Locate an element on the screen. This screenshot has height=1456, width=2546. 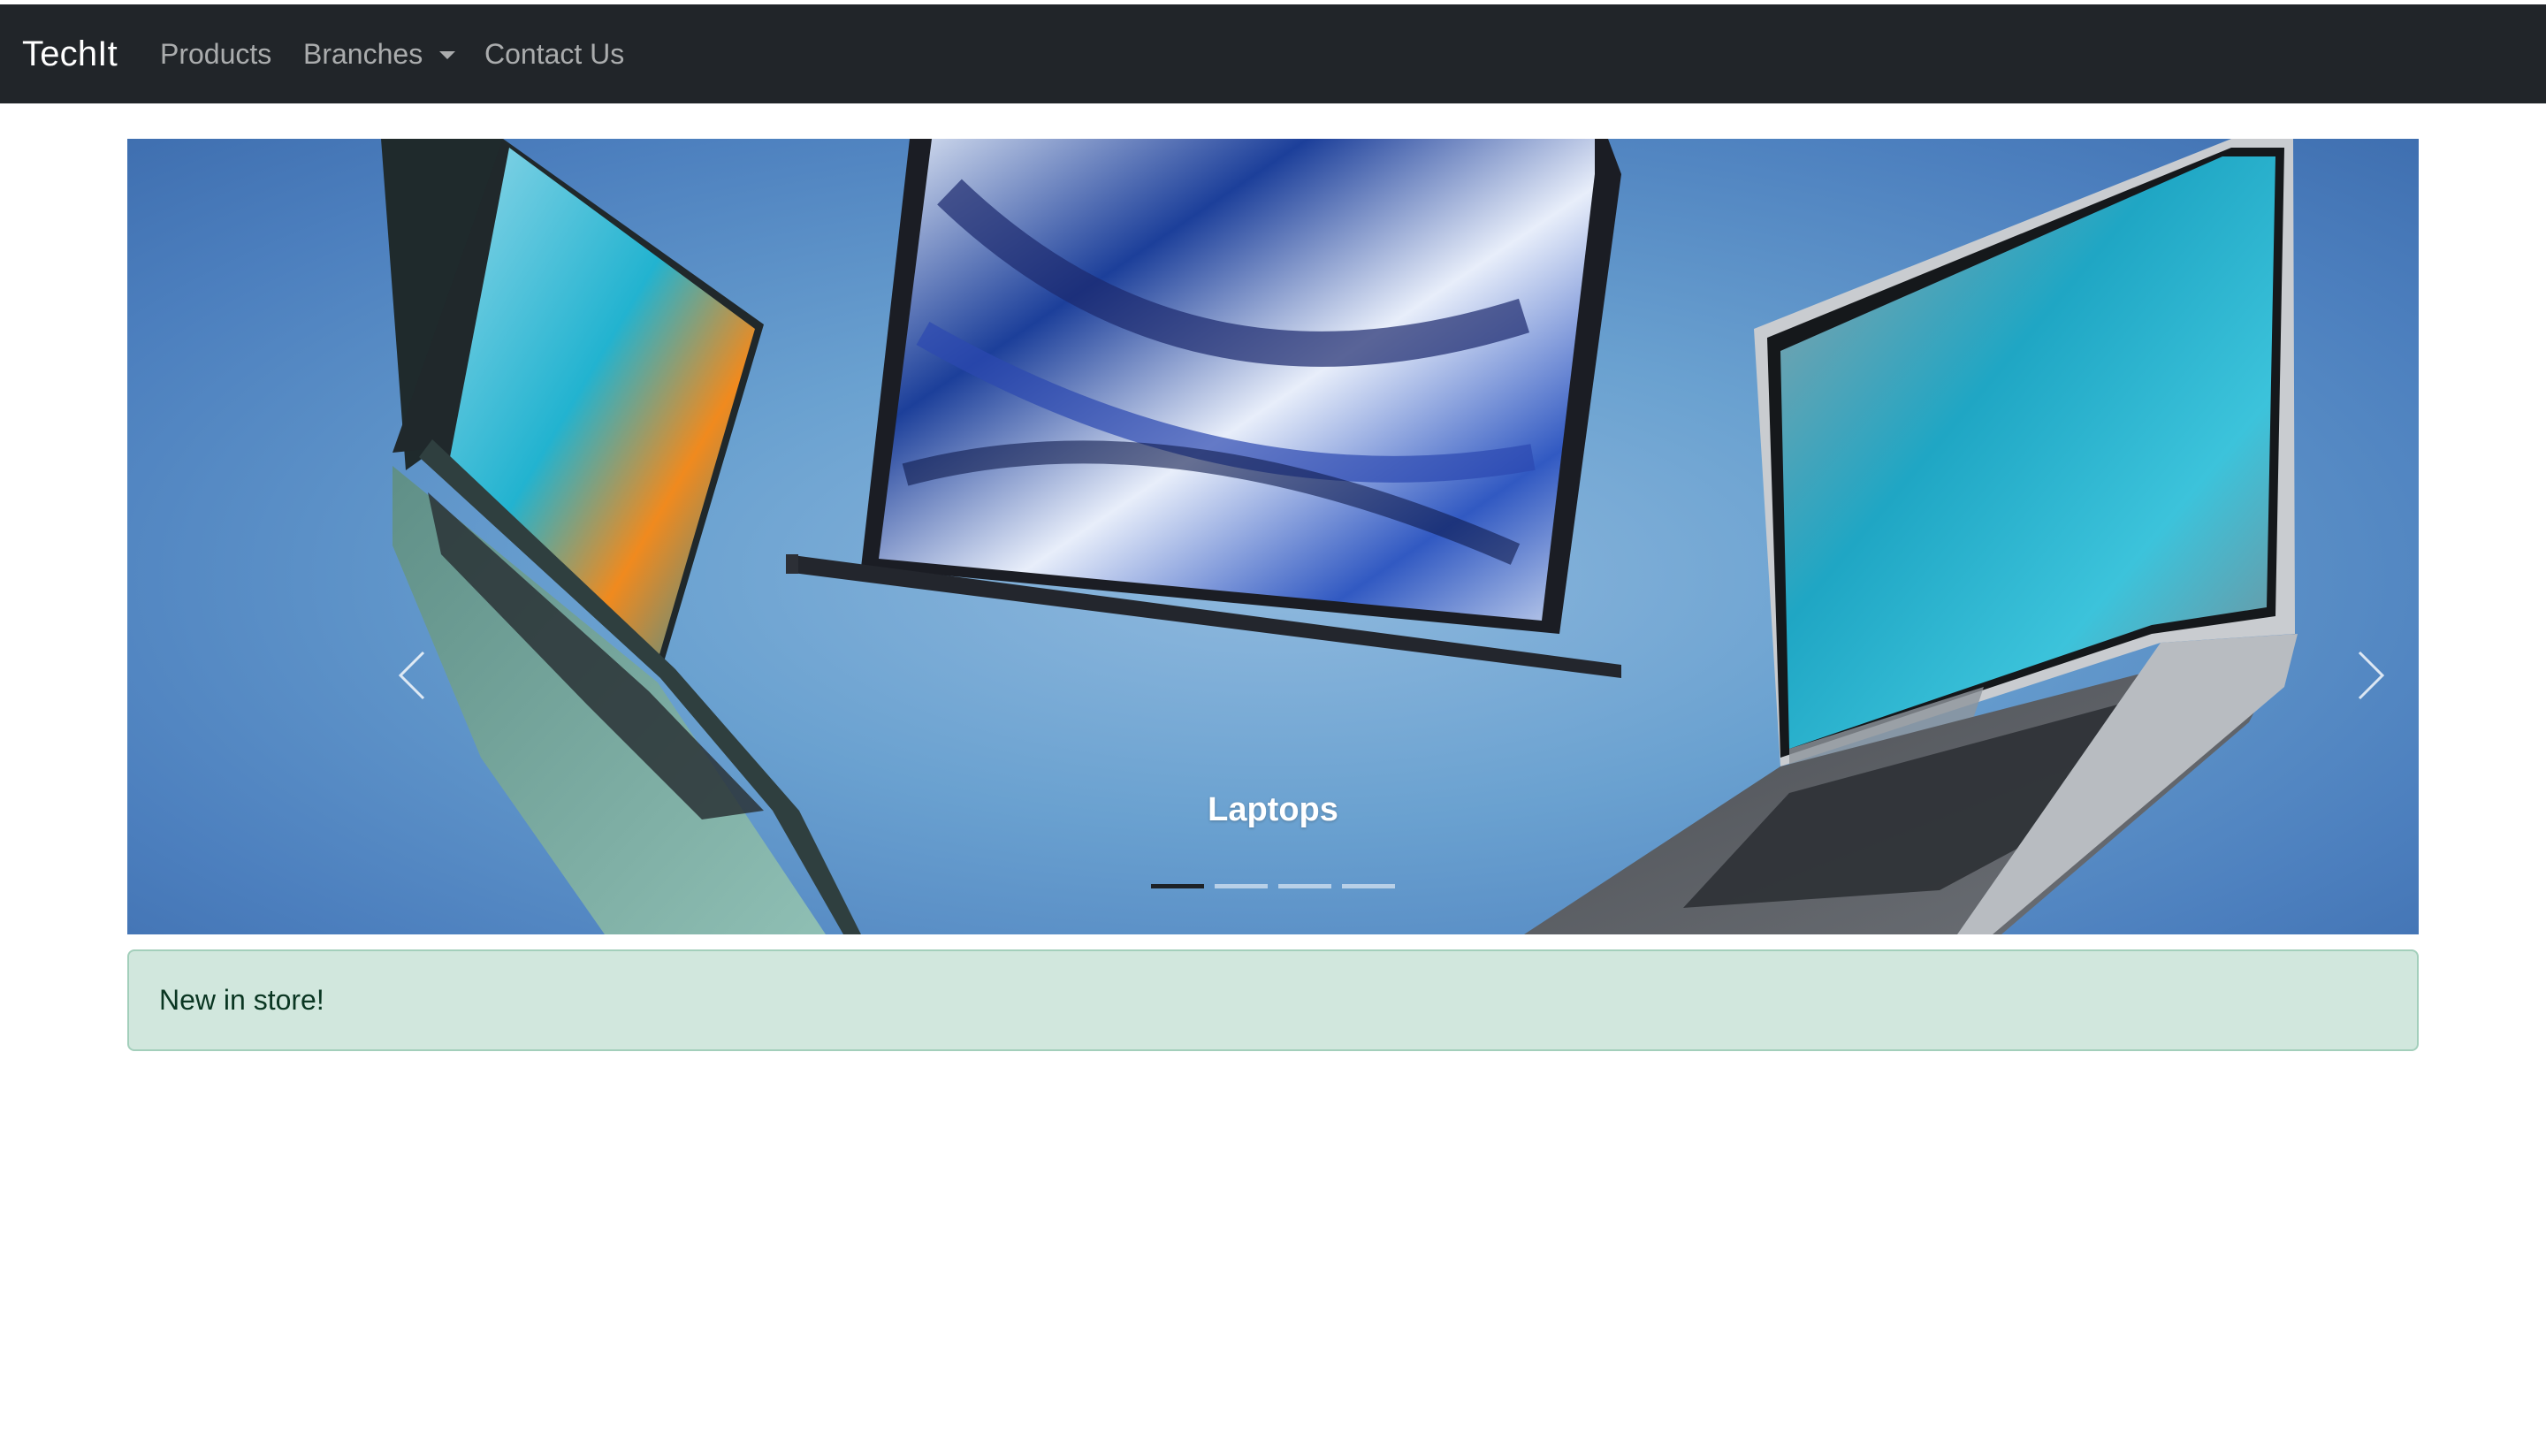
nav-link-branches: Branches is located at coordinates (363, 53).